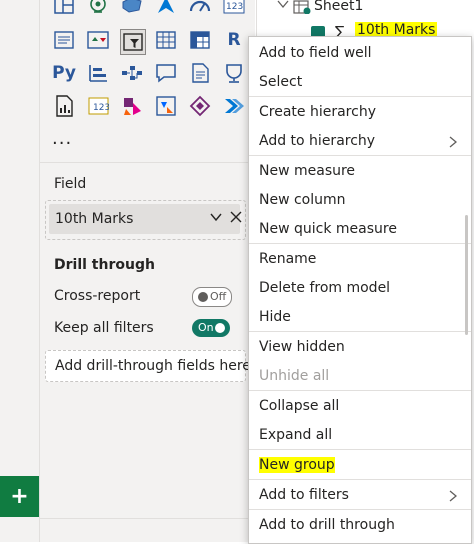 Image resolution: width=474 pixels, height=544 pixels. I want to click on menu-item-label: Add to hierarchy, so click(317, 141).